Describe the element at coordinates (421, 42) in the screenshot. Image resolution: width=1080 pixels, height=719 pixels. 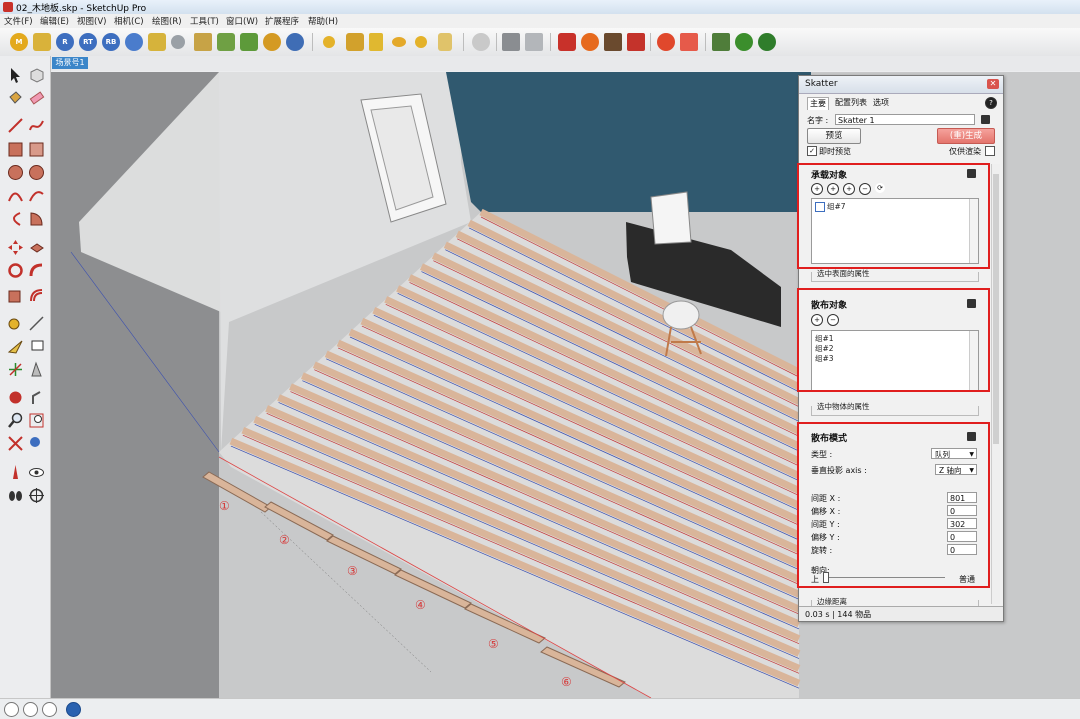
I see `bulb-tool-icon` at that location.